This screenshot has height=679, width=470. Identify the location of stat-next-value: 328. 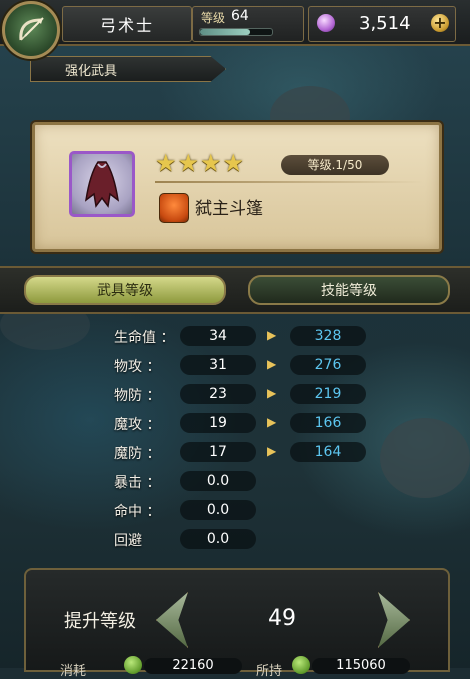
(328, 336).